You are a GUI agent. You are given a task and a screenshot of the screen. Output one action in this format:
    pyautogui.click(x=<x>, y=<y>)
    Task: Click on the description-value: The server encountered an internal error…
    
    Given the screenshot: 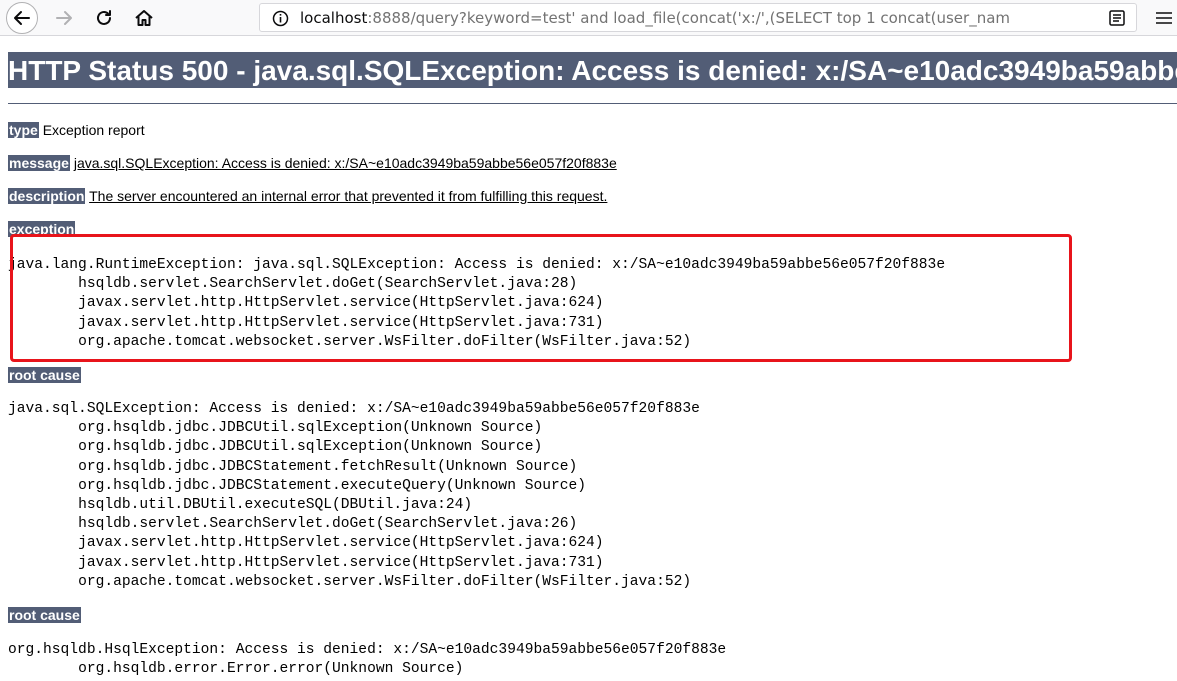 What is the action you would take?
    pyautogui.click(x=348, y=196)
    